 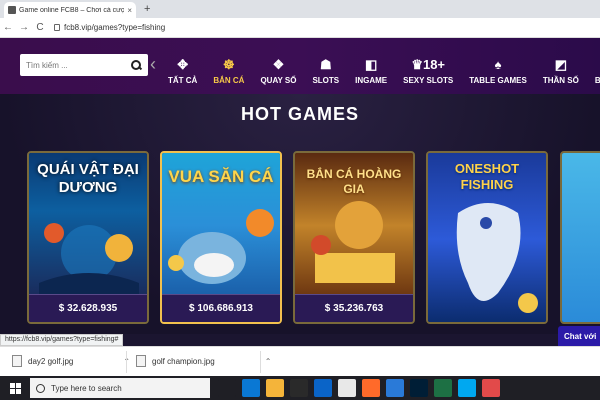 I want to click on game-card-partial, so click(x=580, y=237).